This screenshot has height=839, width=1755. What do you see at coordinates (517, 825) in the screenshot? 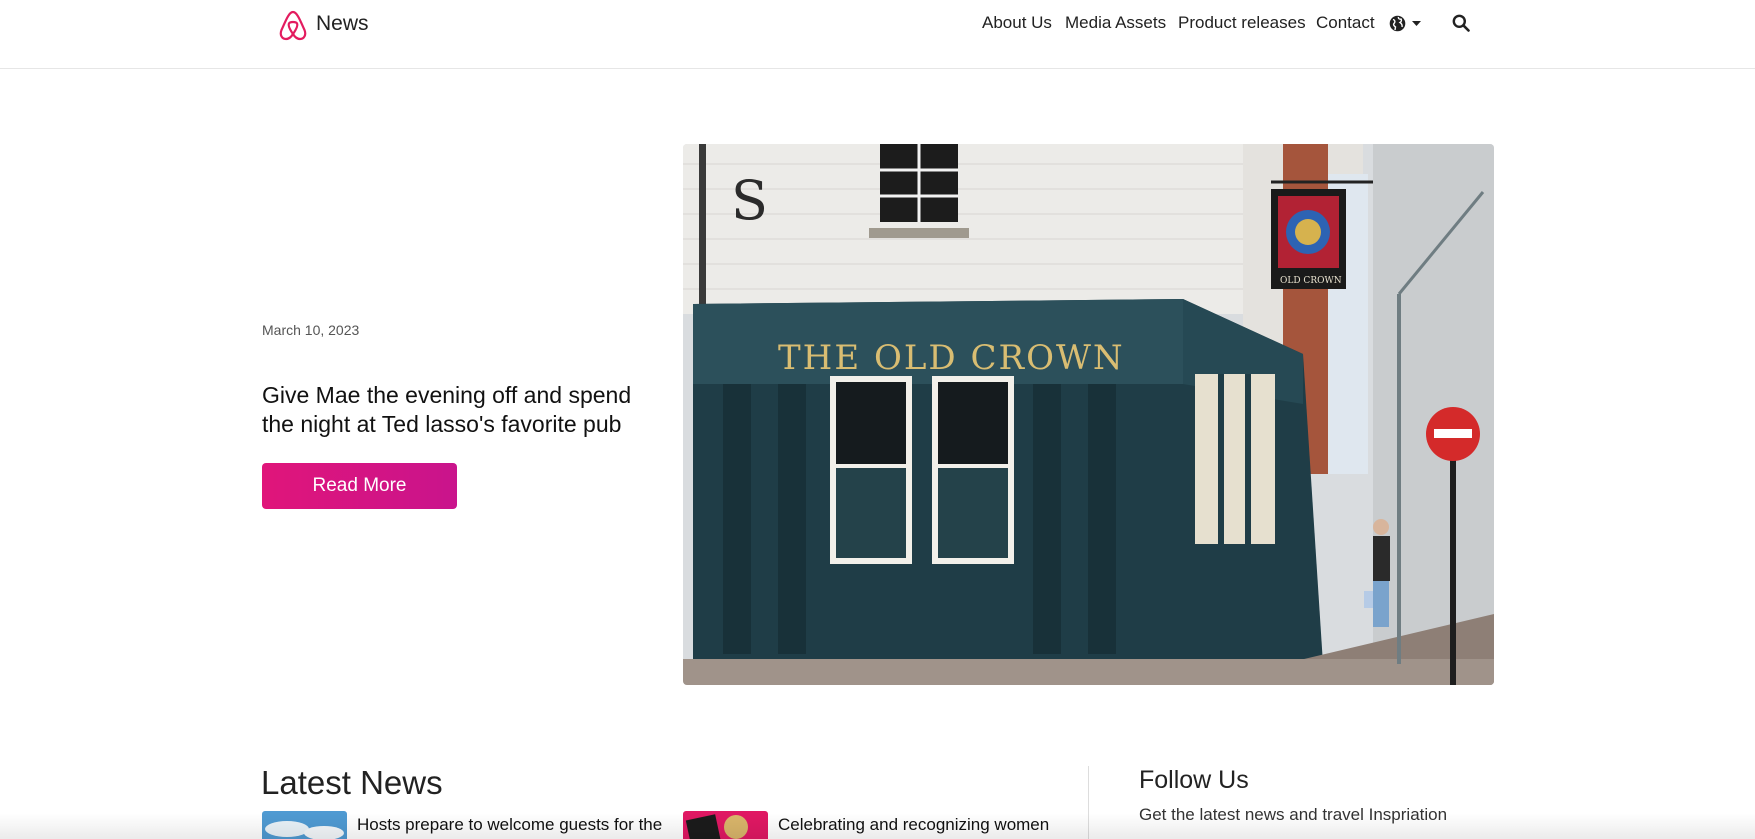
I see `news-title: Hosts prepare to welcome guests for the` at bounding box center [517, 825].